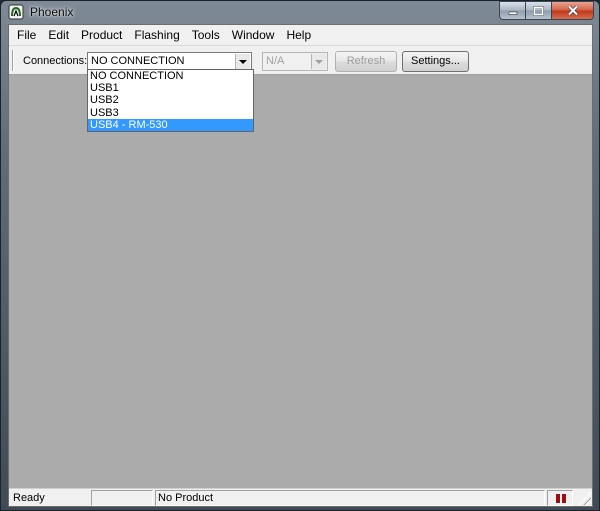  I want to click on dropdown-option-usb1: USB1, so click(170, 88).